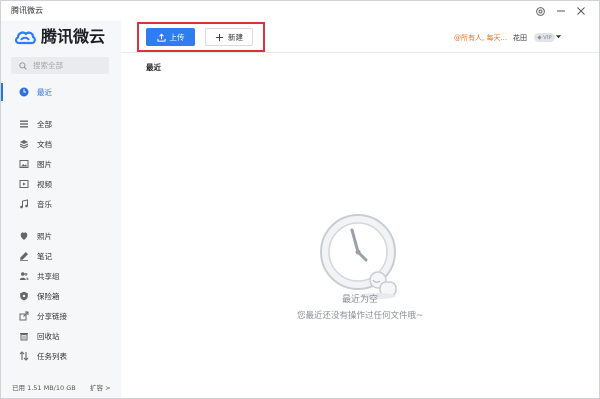 Image resolution: width=600 pixels, height=399 pixels. What do you see at coordinates (219, 37) in the screenshot?
I see `plus-icon` at bounding box center [219, 37].